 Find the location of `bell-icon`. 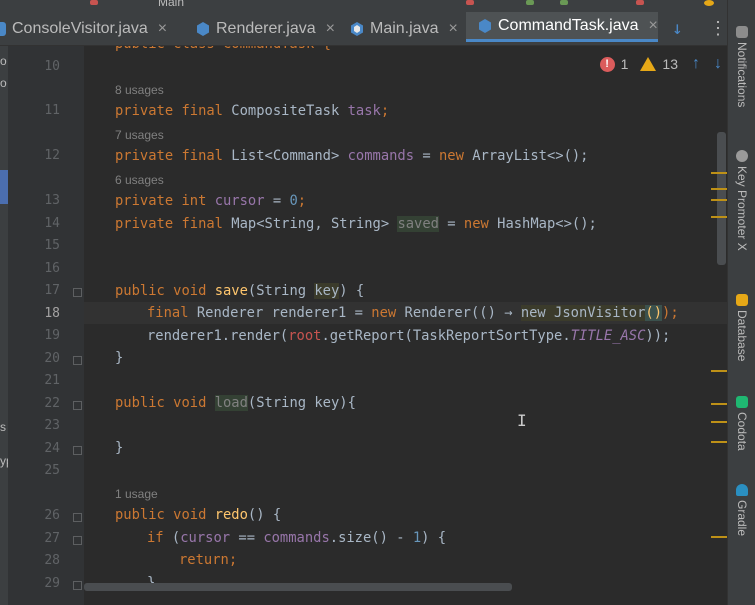

bell-icon is located at coordinates (742, 32).